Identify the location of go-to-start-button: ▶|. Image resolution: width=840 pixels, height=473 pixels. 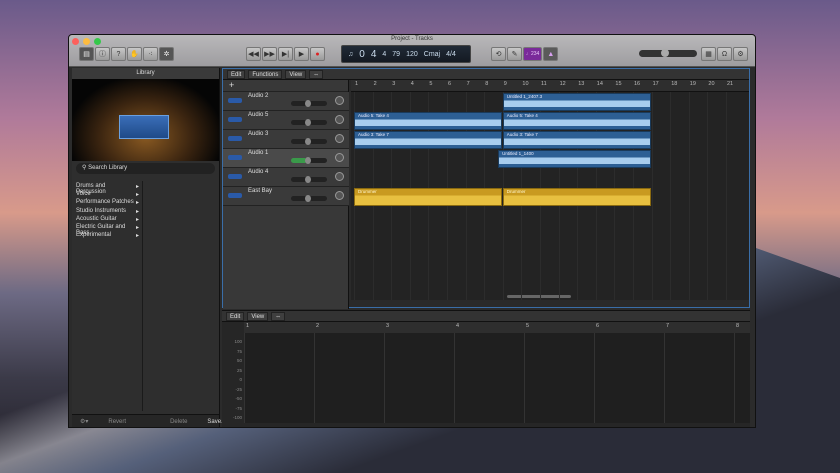
(285, 54).